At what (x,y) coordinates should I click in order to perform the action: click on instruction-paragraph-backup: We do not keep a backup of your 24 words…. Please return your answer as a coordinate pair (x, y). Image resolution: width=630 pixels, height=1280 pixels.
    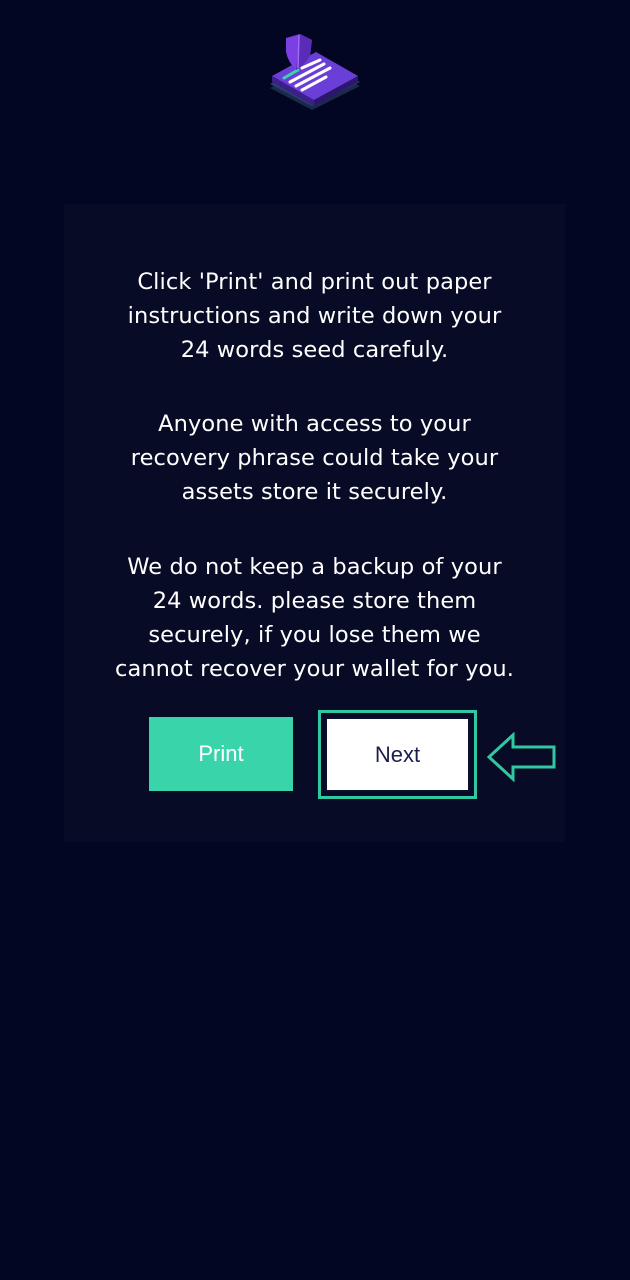
    Looking at the image, I should click on (314, 618).